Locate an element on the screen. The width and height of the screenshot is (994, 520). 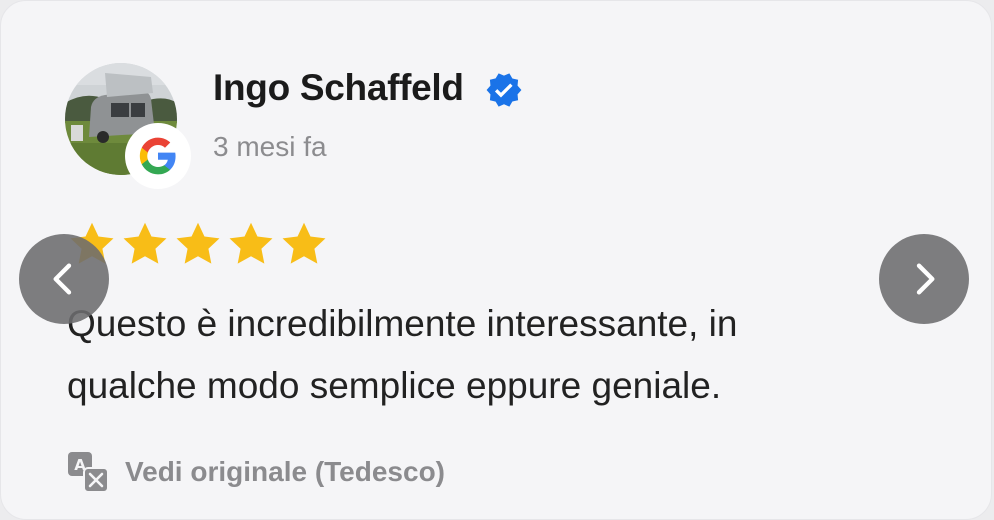
next-review-button is located at coordinates (924, 279).